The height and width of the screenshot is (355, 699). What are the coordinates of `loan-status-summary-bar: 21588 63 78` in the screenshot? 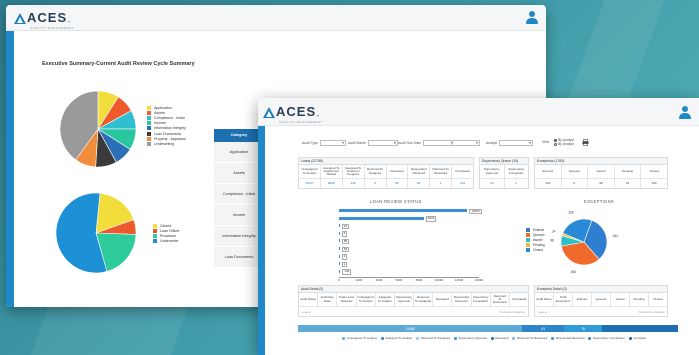 It's located at (488, 328).